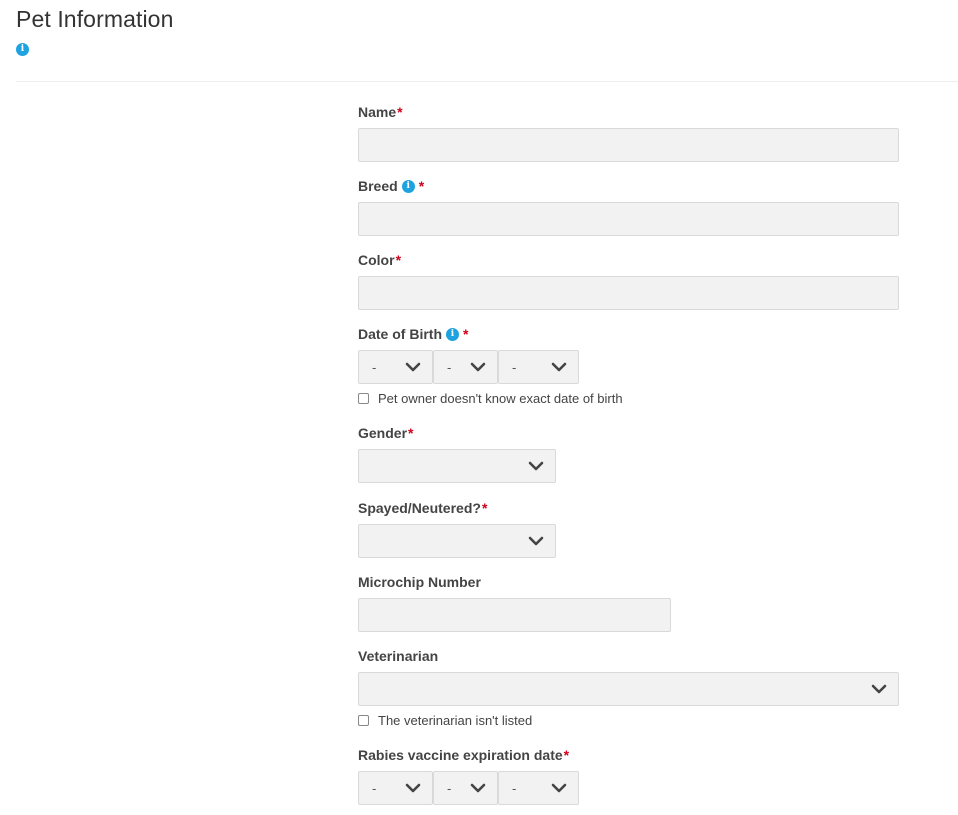 This screenshot has width=958, height=815. I want to click on dob-unknown-checkbox, so click(363, 398).